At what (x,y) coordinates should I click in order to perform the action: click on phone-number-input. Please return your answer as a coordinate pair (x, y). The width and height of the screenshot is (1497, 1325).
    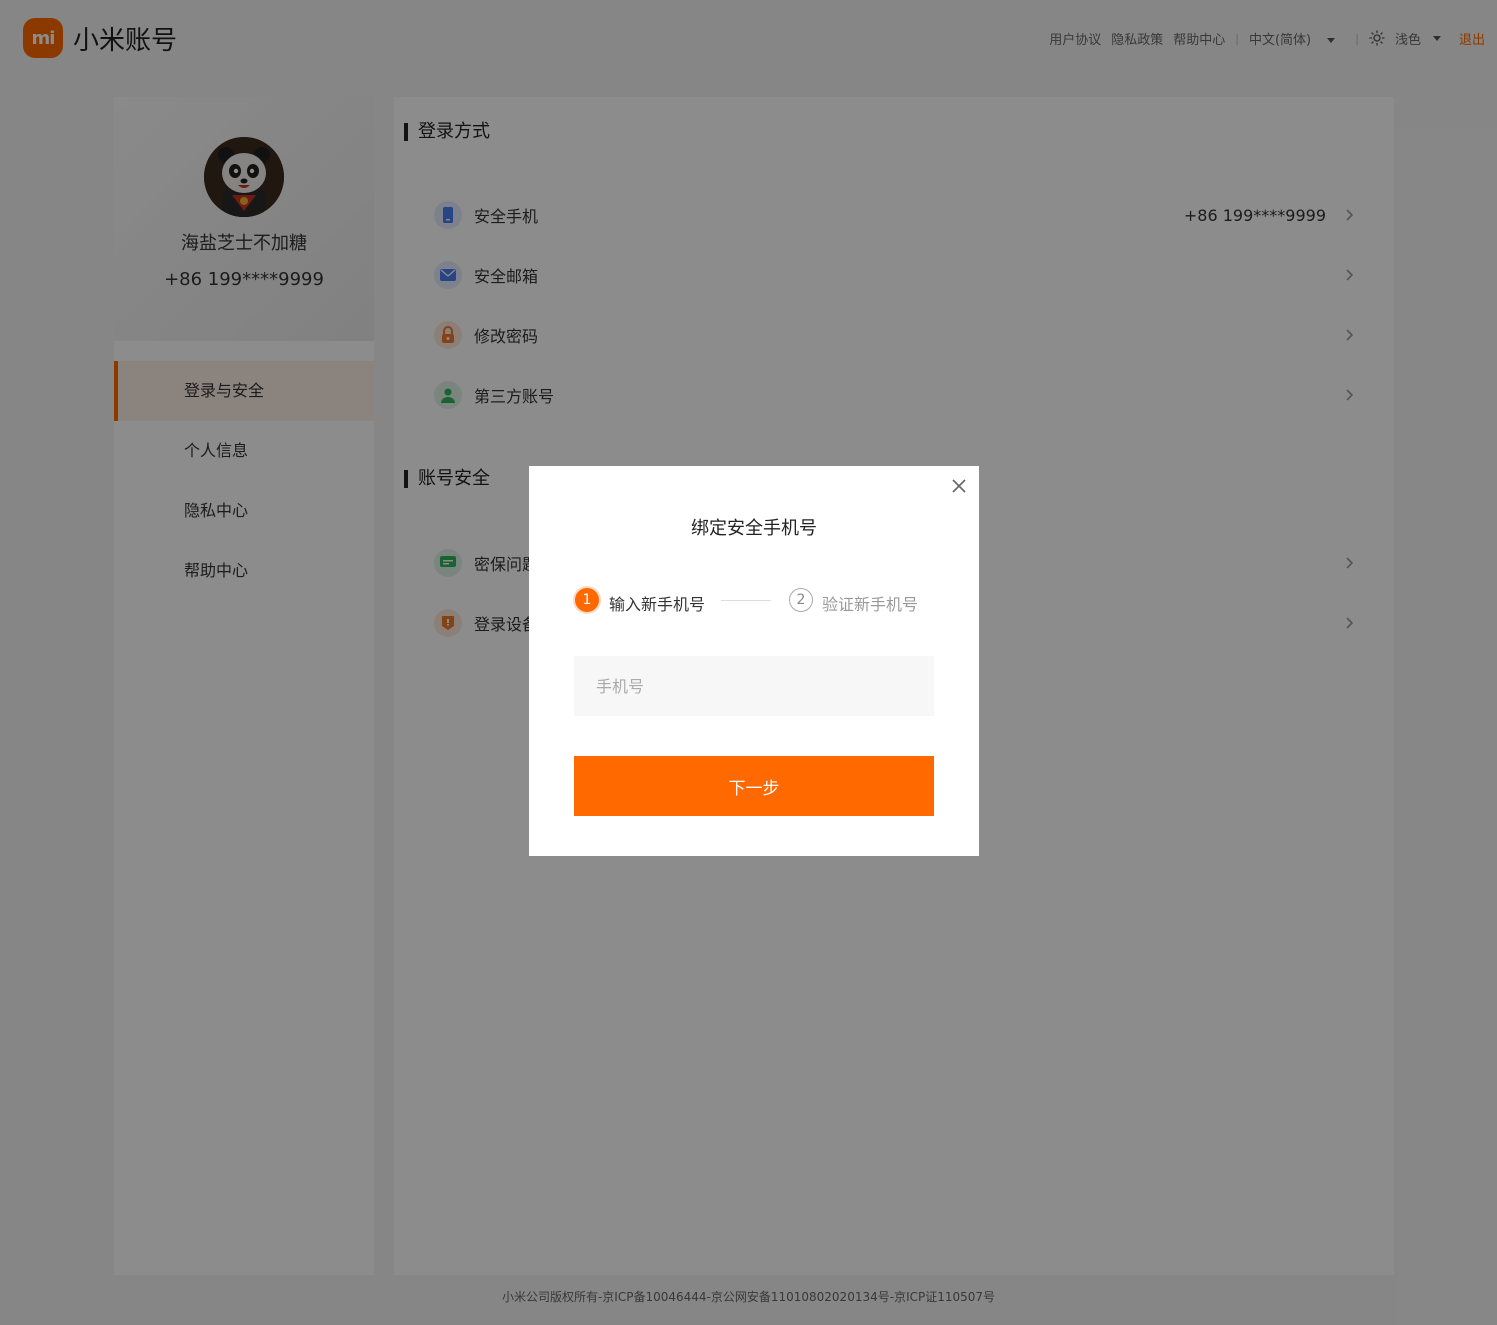
    Looking at the image, I should click on (754, 686).